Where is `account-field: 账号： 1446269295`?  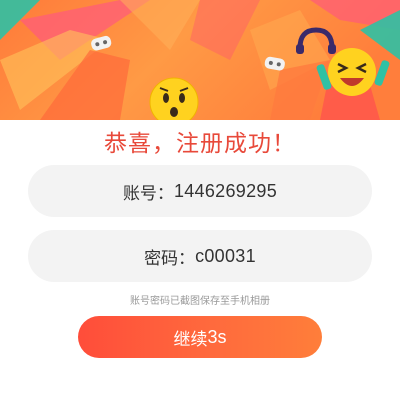
account-field: 账号： 1446269295 is located at coordinates (200, 191).